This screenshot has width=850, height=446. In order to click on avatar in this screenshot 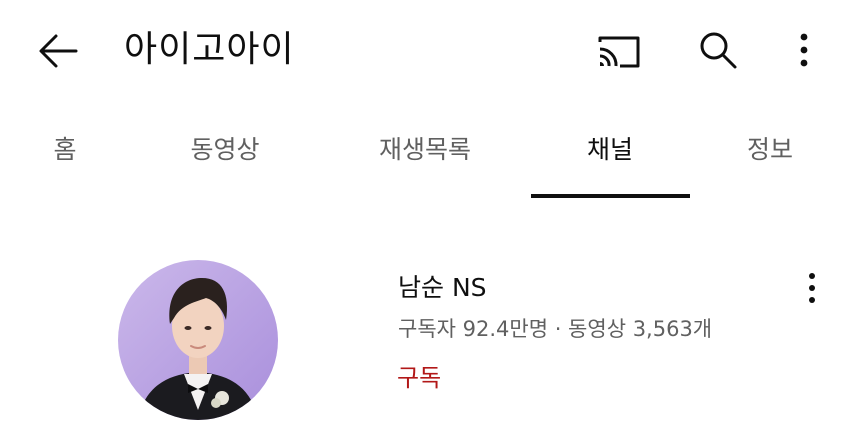, I will do `click(198, 340)`.